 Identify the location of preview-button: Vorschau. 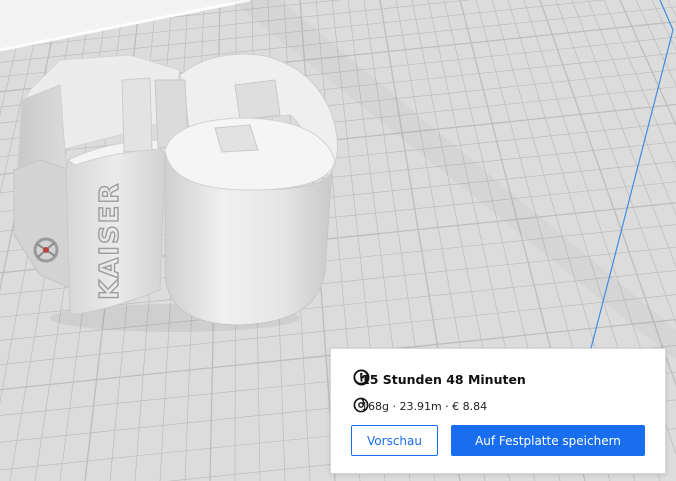
(394, 440).